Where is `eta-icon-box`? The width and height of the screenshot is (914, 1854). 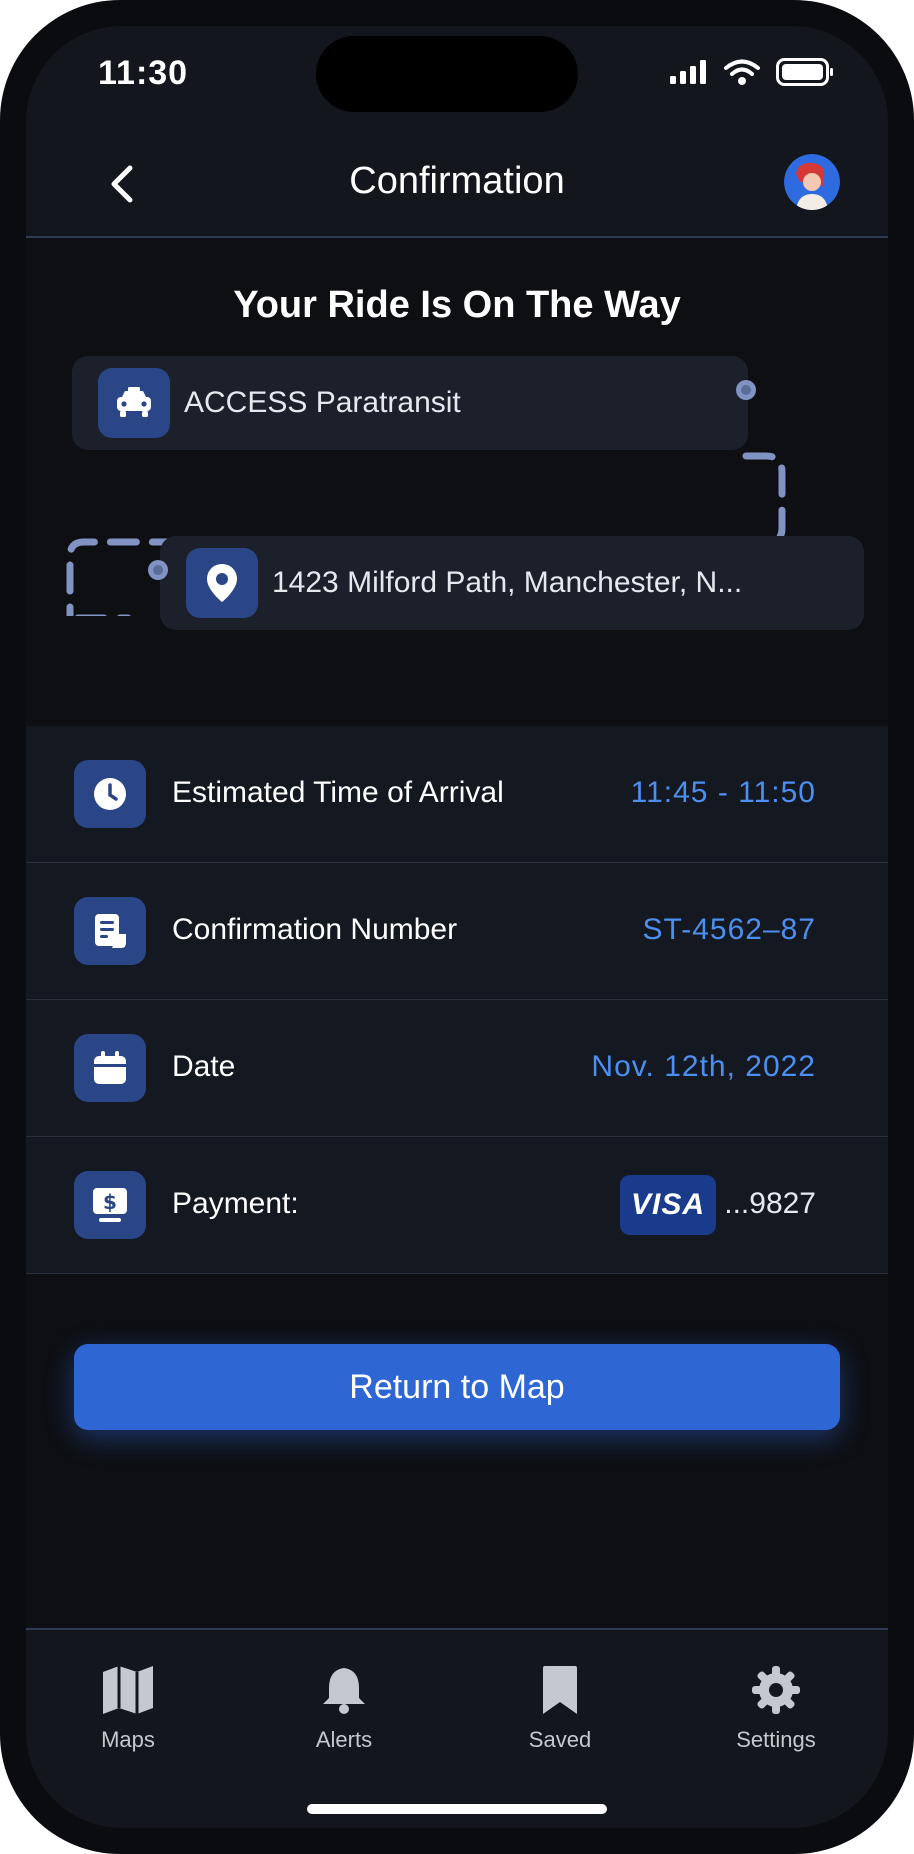
eta-icon-box is located at coordinates (110, 794).